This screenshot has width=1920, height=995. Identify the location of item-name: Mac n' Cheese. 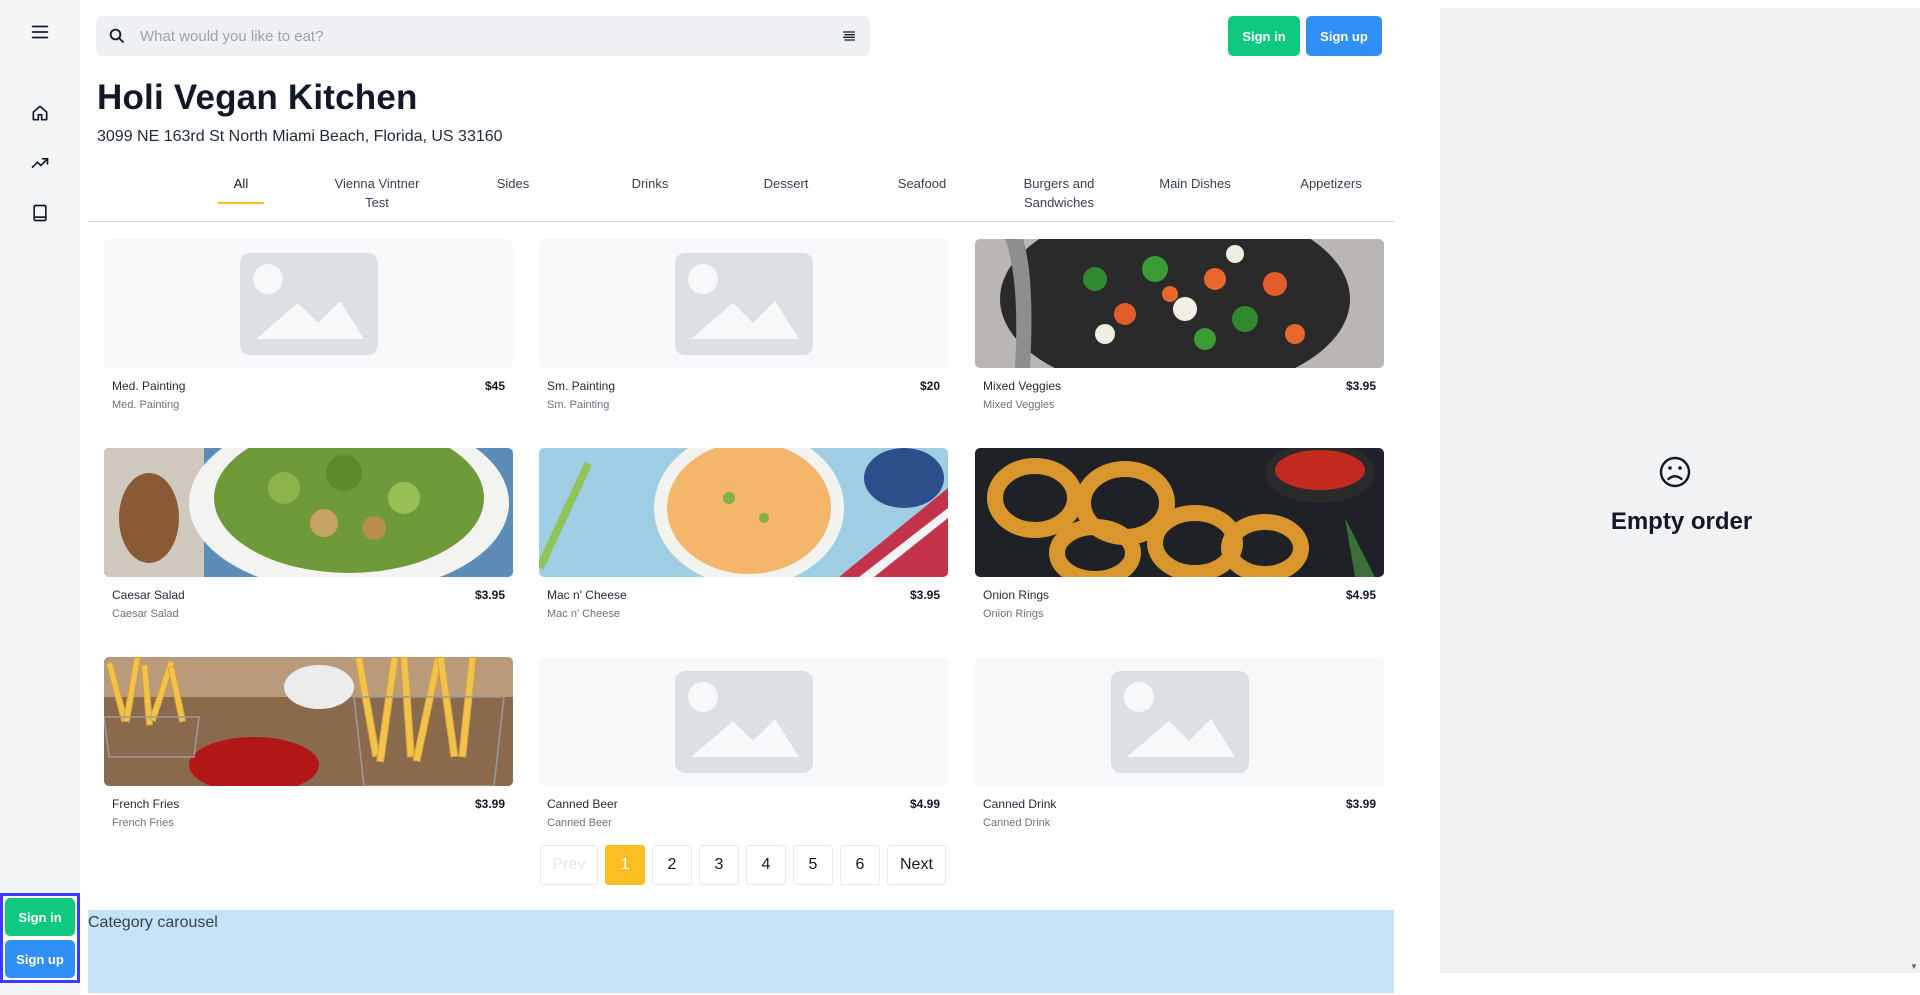
(587, 595).